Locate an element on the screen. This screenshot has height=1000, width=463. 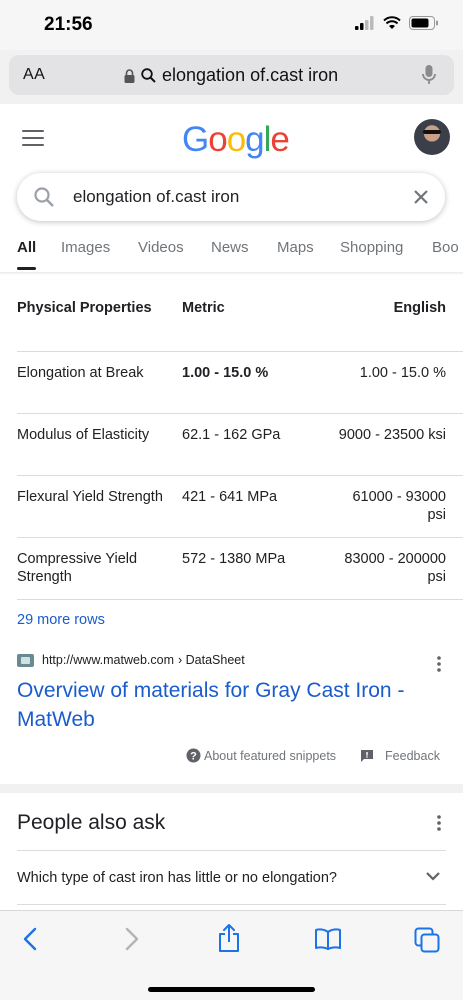
result-source: http://www.matweb.com › DataSheet is located at coordinates (131, 660).